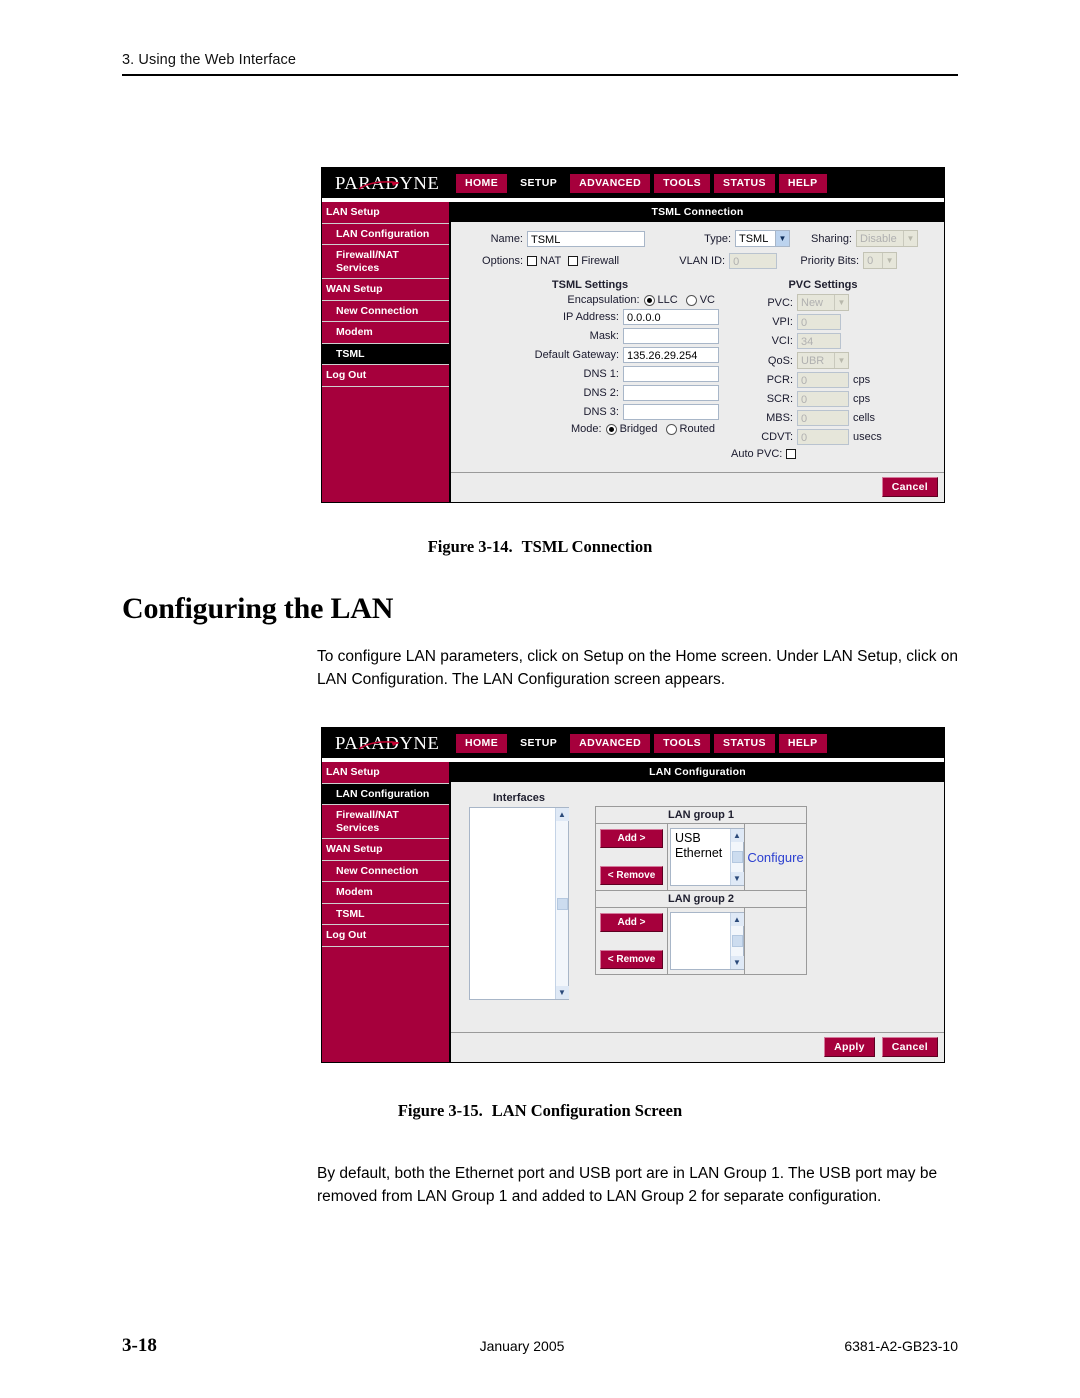 This screenshot has width=1080, height=1398. I want to click on sharing-select: Disable ▼, so click(887, 238).